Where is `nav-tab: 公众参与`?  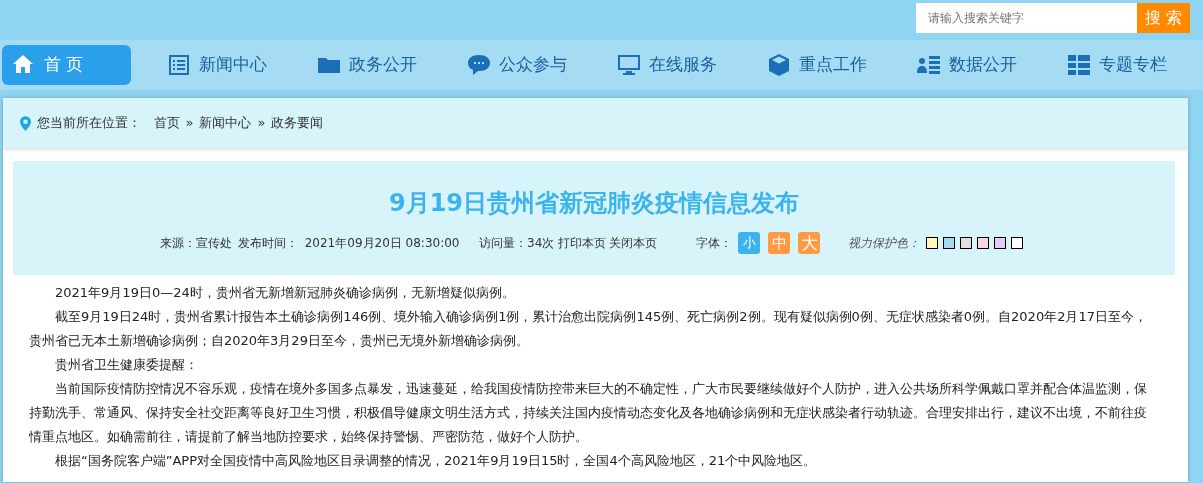 nav-tab: 公众参与 is located at coordinates (517, 65).